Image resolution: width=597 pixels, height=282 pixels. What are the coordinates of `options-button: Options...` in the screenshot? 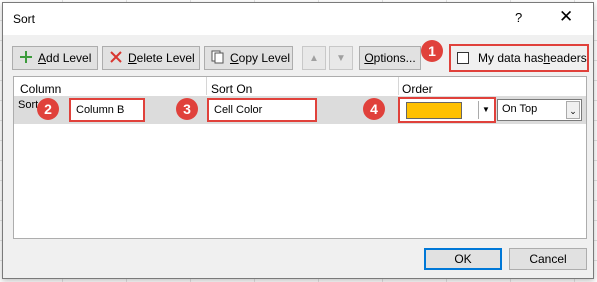 It's located at (390, 58).